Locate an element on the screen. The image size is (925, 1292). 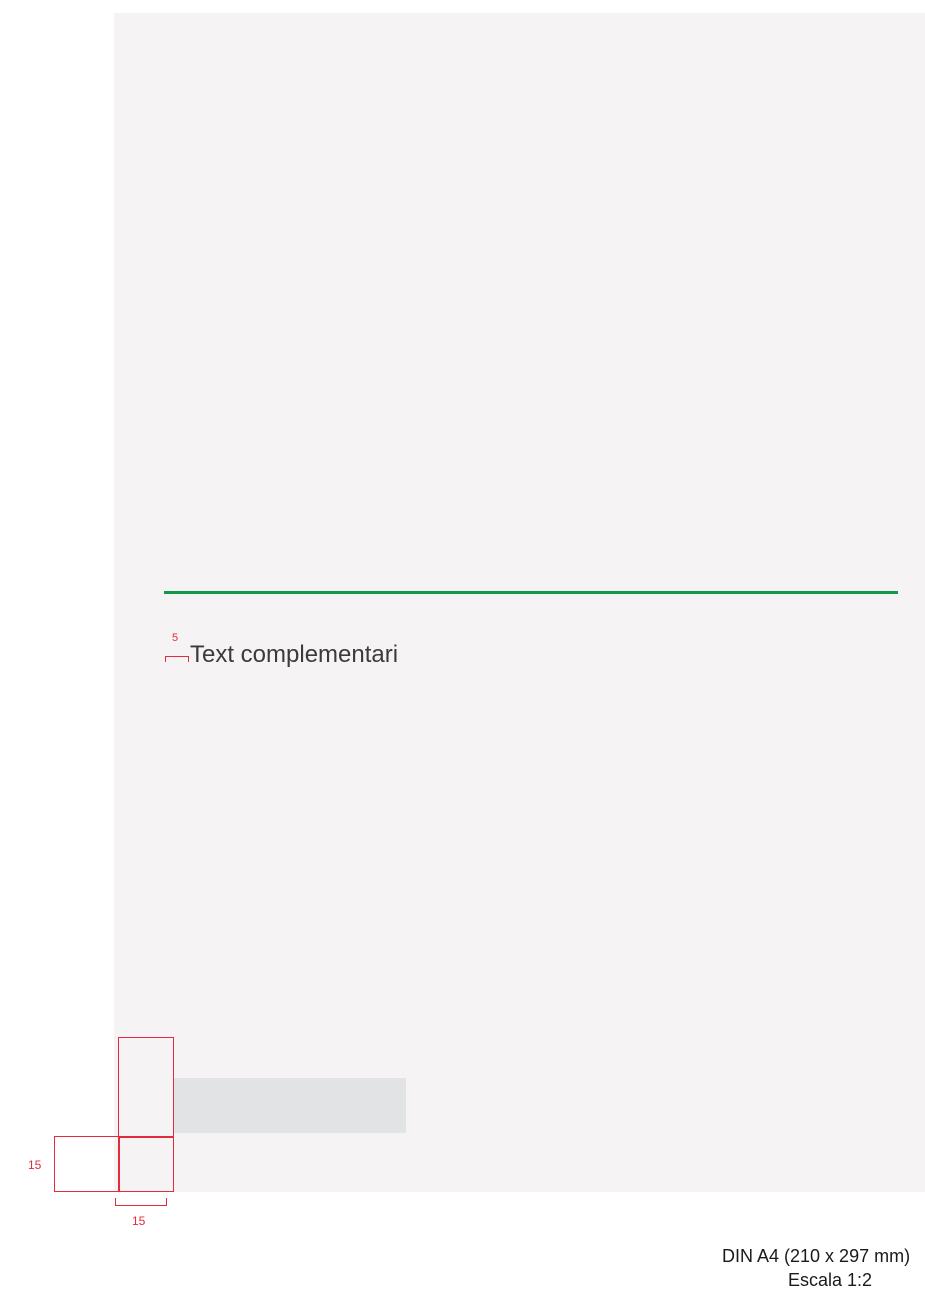
paper-format-text: DIN A4 (210 x 297 mm) is located at coordinates (816, 1256).